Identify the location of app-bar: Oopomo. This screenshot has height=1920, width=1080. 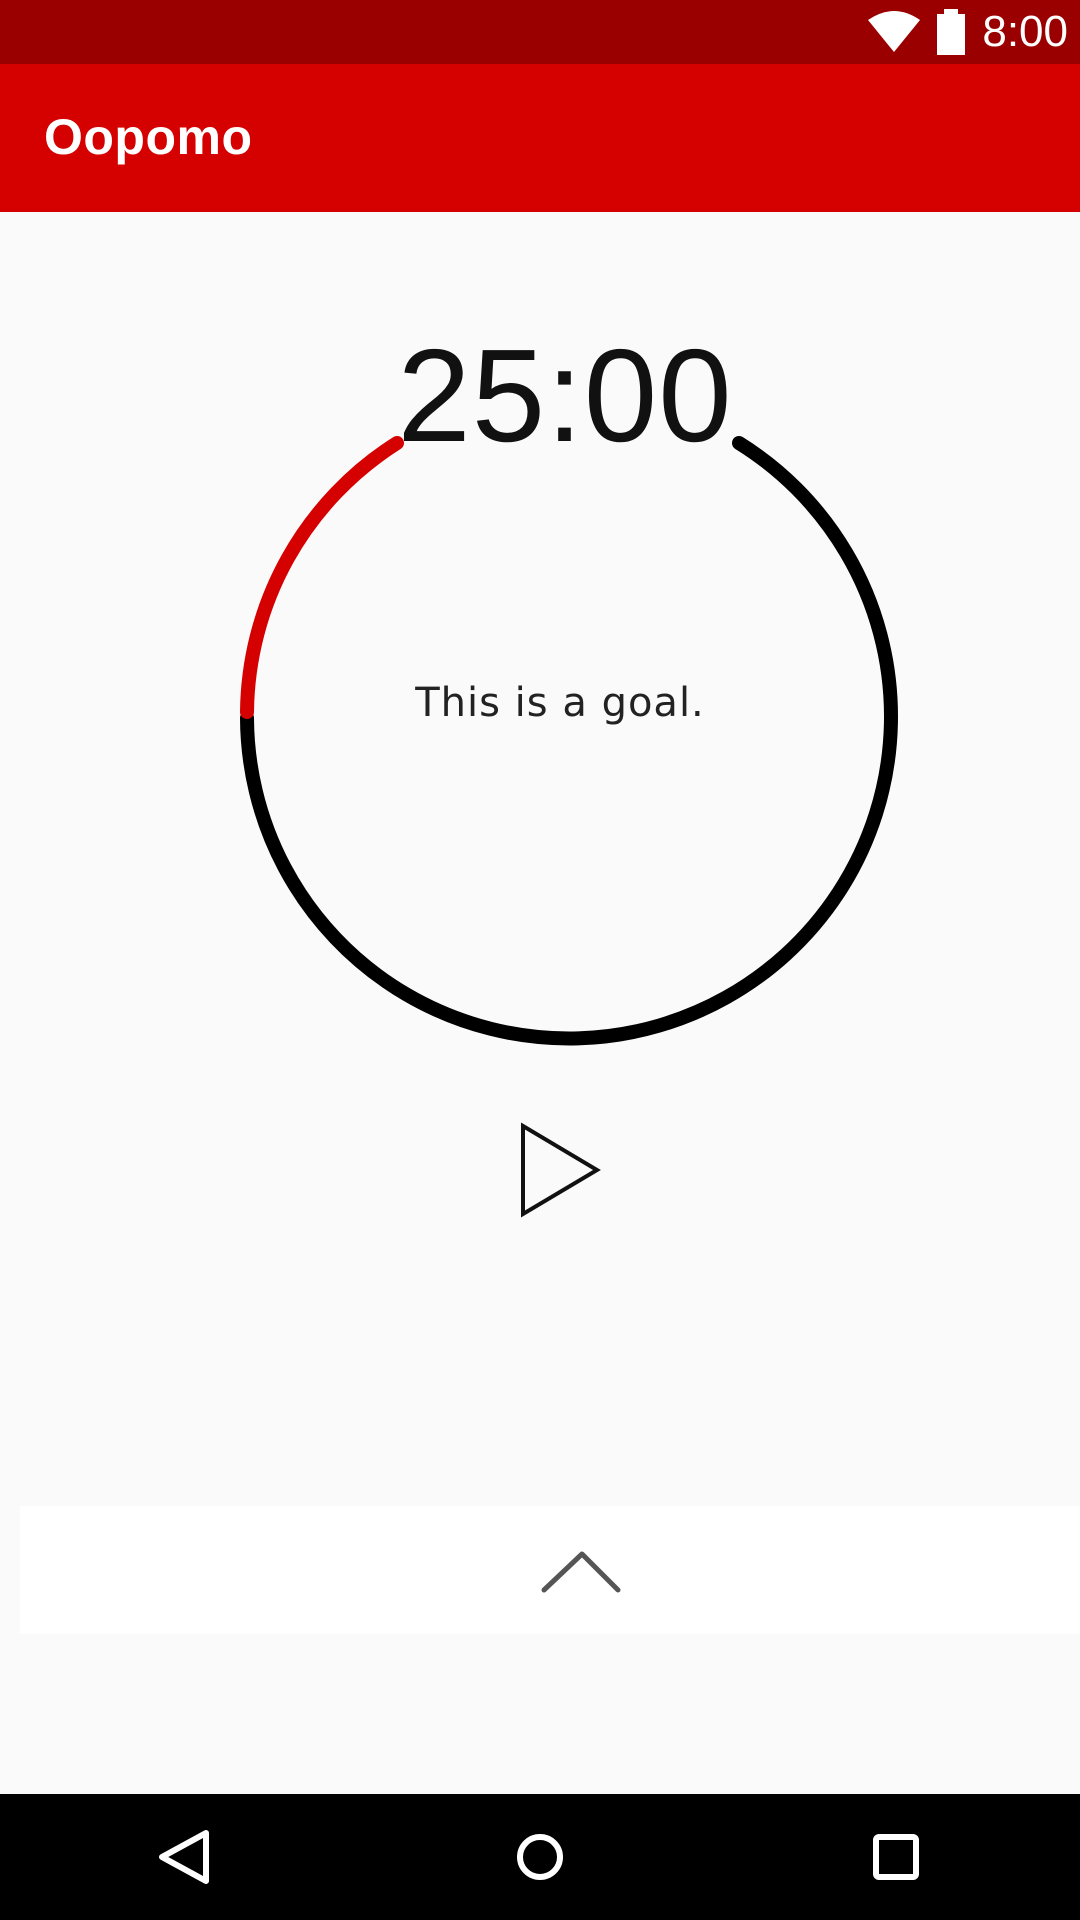
(540, 138).